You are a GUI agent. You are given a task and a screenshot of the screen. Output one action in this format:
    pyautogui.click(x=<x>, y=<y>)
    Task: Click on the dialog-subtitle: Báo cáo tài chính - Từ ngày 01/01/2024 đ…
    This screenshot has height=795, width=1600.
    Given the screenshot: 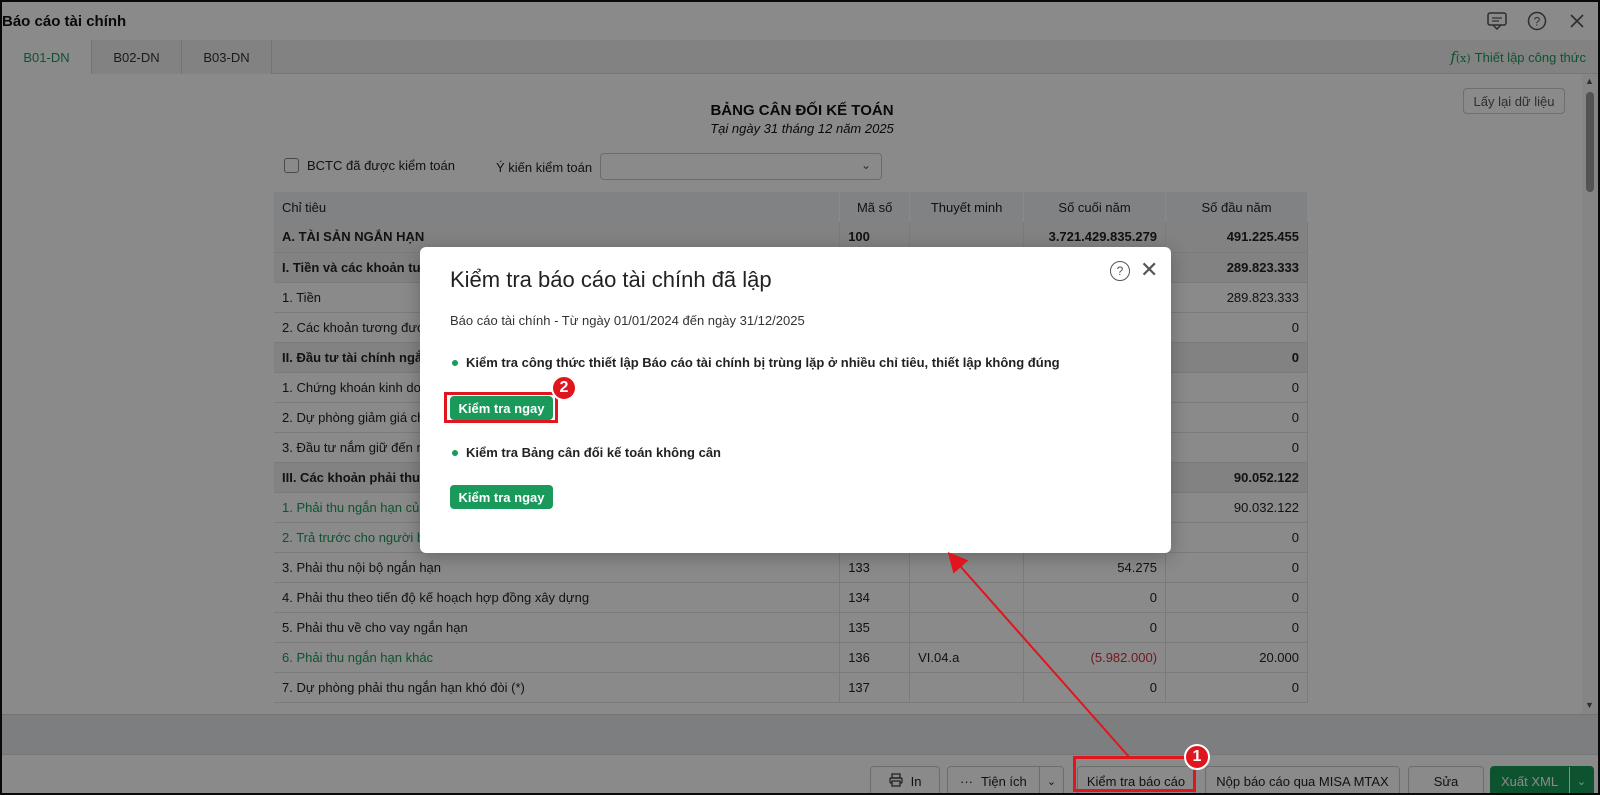 What is the action you would take?
    pyautogui.click(x=627, y=320)
    